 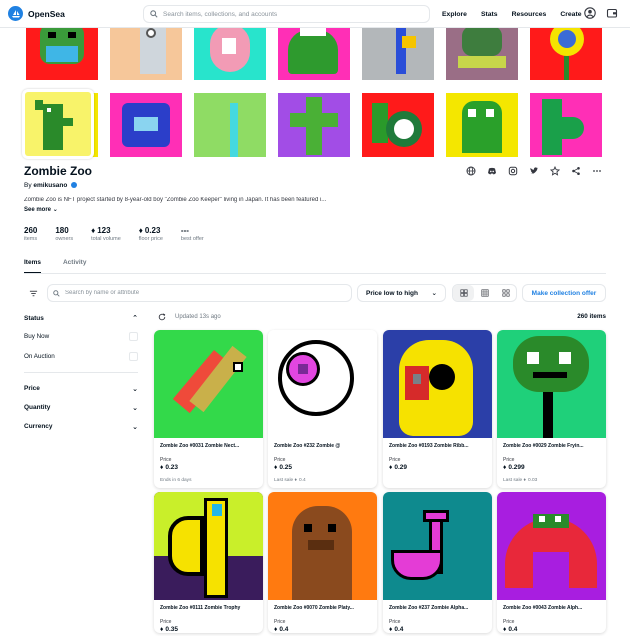 What do you see at coordinates (505, 293) in the screenshot?
I see `view-list-button` at bounding box center [505, 293].